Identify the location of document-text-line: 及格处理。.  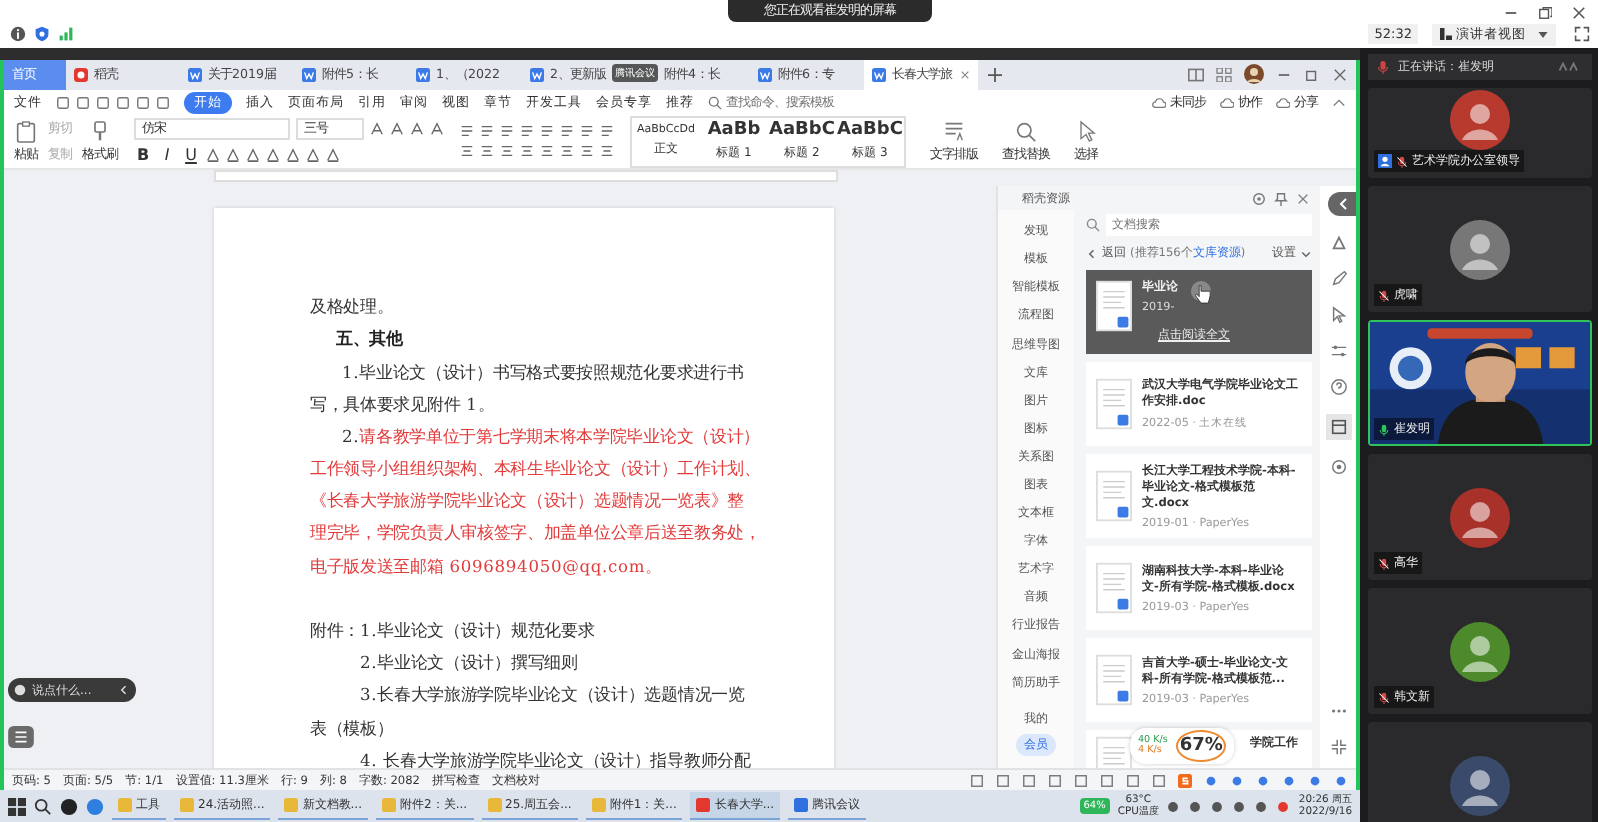
(353, 307).